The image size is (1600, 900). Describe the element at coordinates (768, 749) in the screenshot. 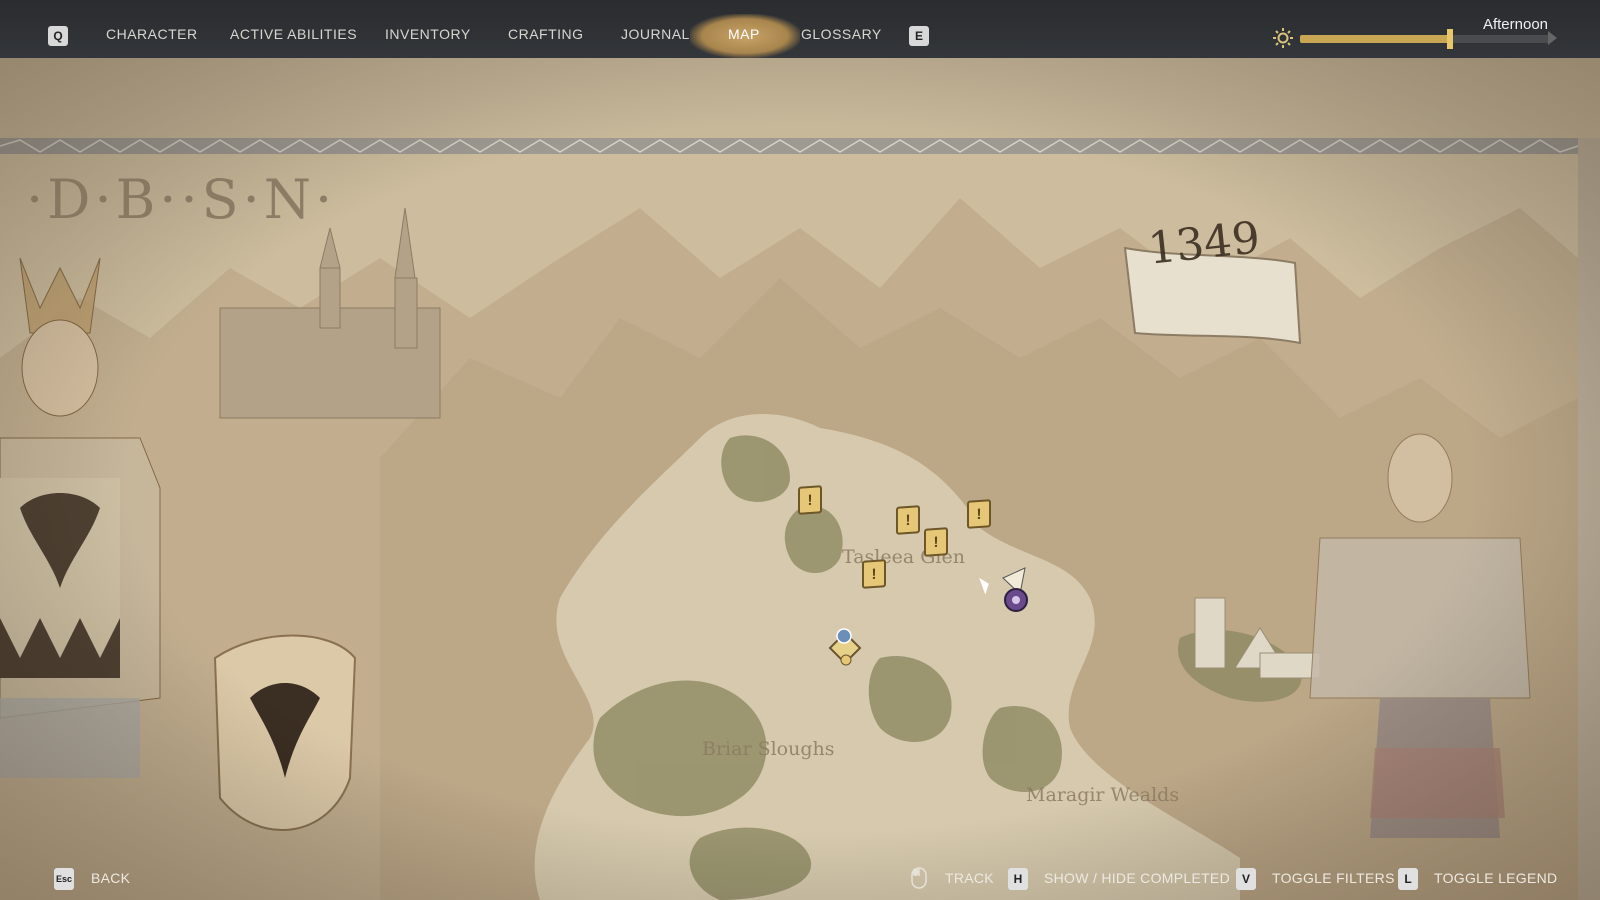

I see `region-label-briar-sloughs: Briar Sloughs` at that location.